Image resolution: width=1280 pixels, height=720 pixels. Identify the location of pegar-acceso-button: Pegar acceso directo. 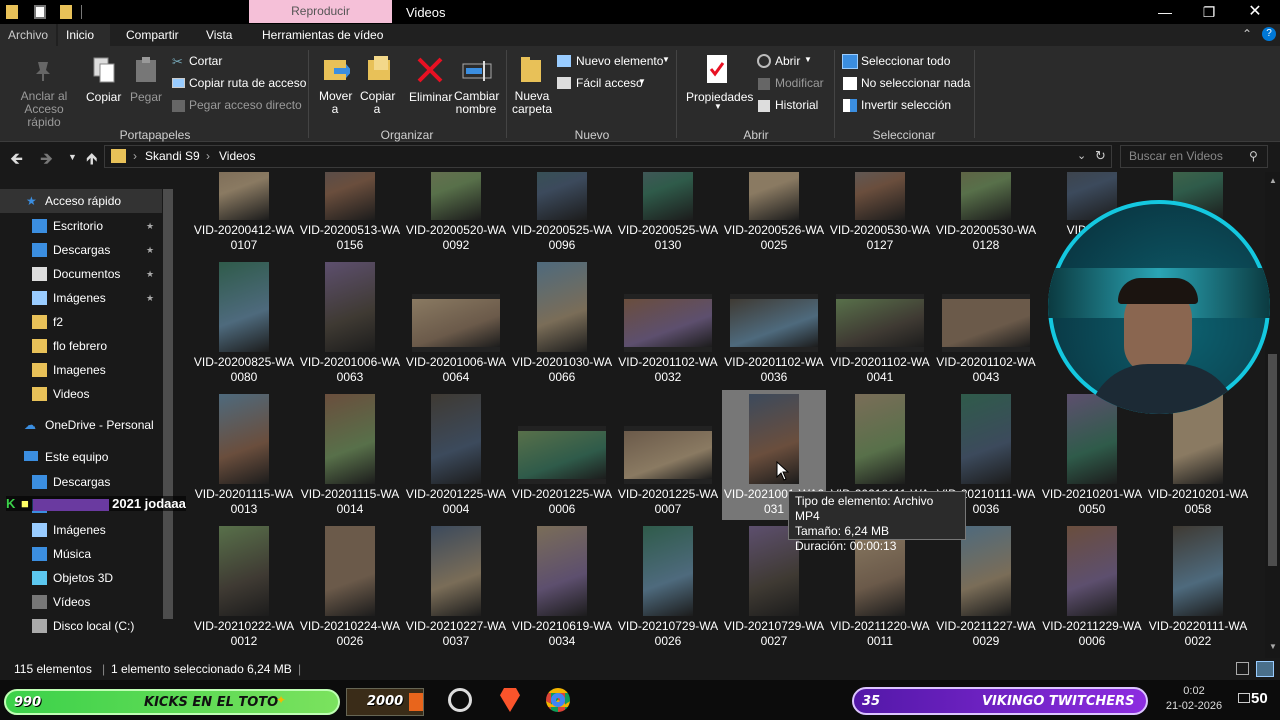
(245, 105).